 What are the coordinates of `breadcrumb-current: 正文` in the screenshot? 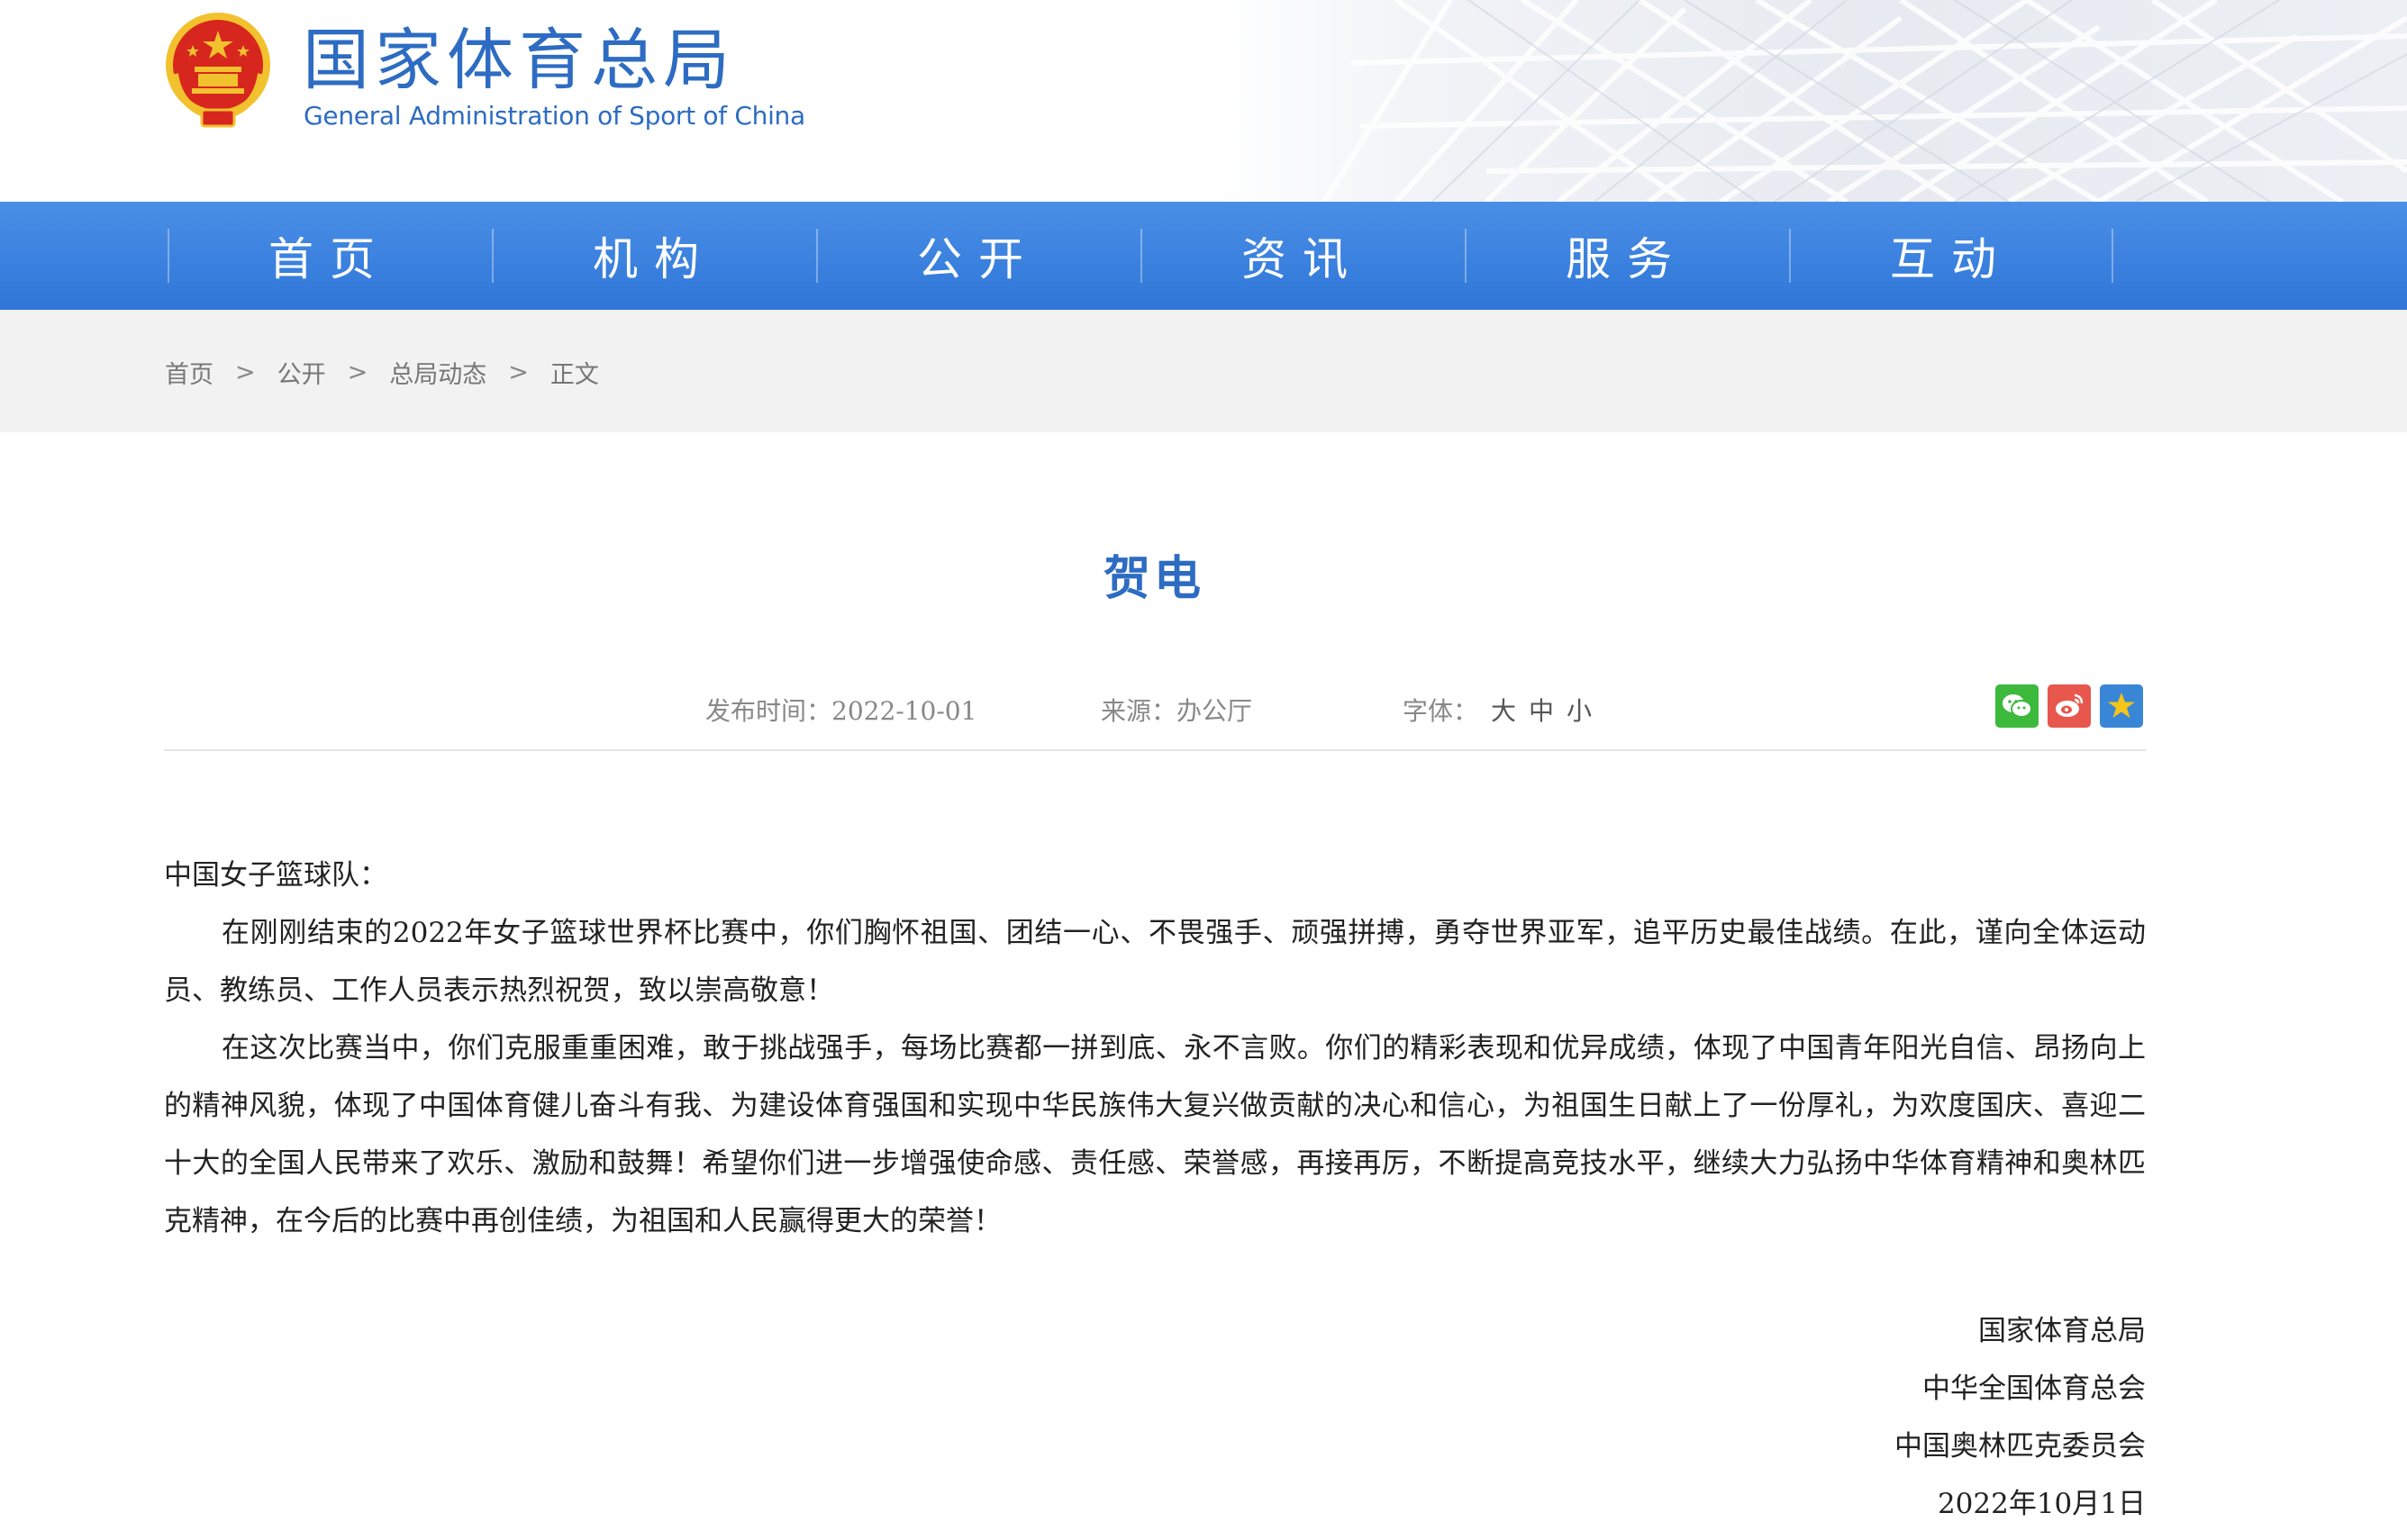 It's located at (574, 375).